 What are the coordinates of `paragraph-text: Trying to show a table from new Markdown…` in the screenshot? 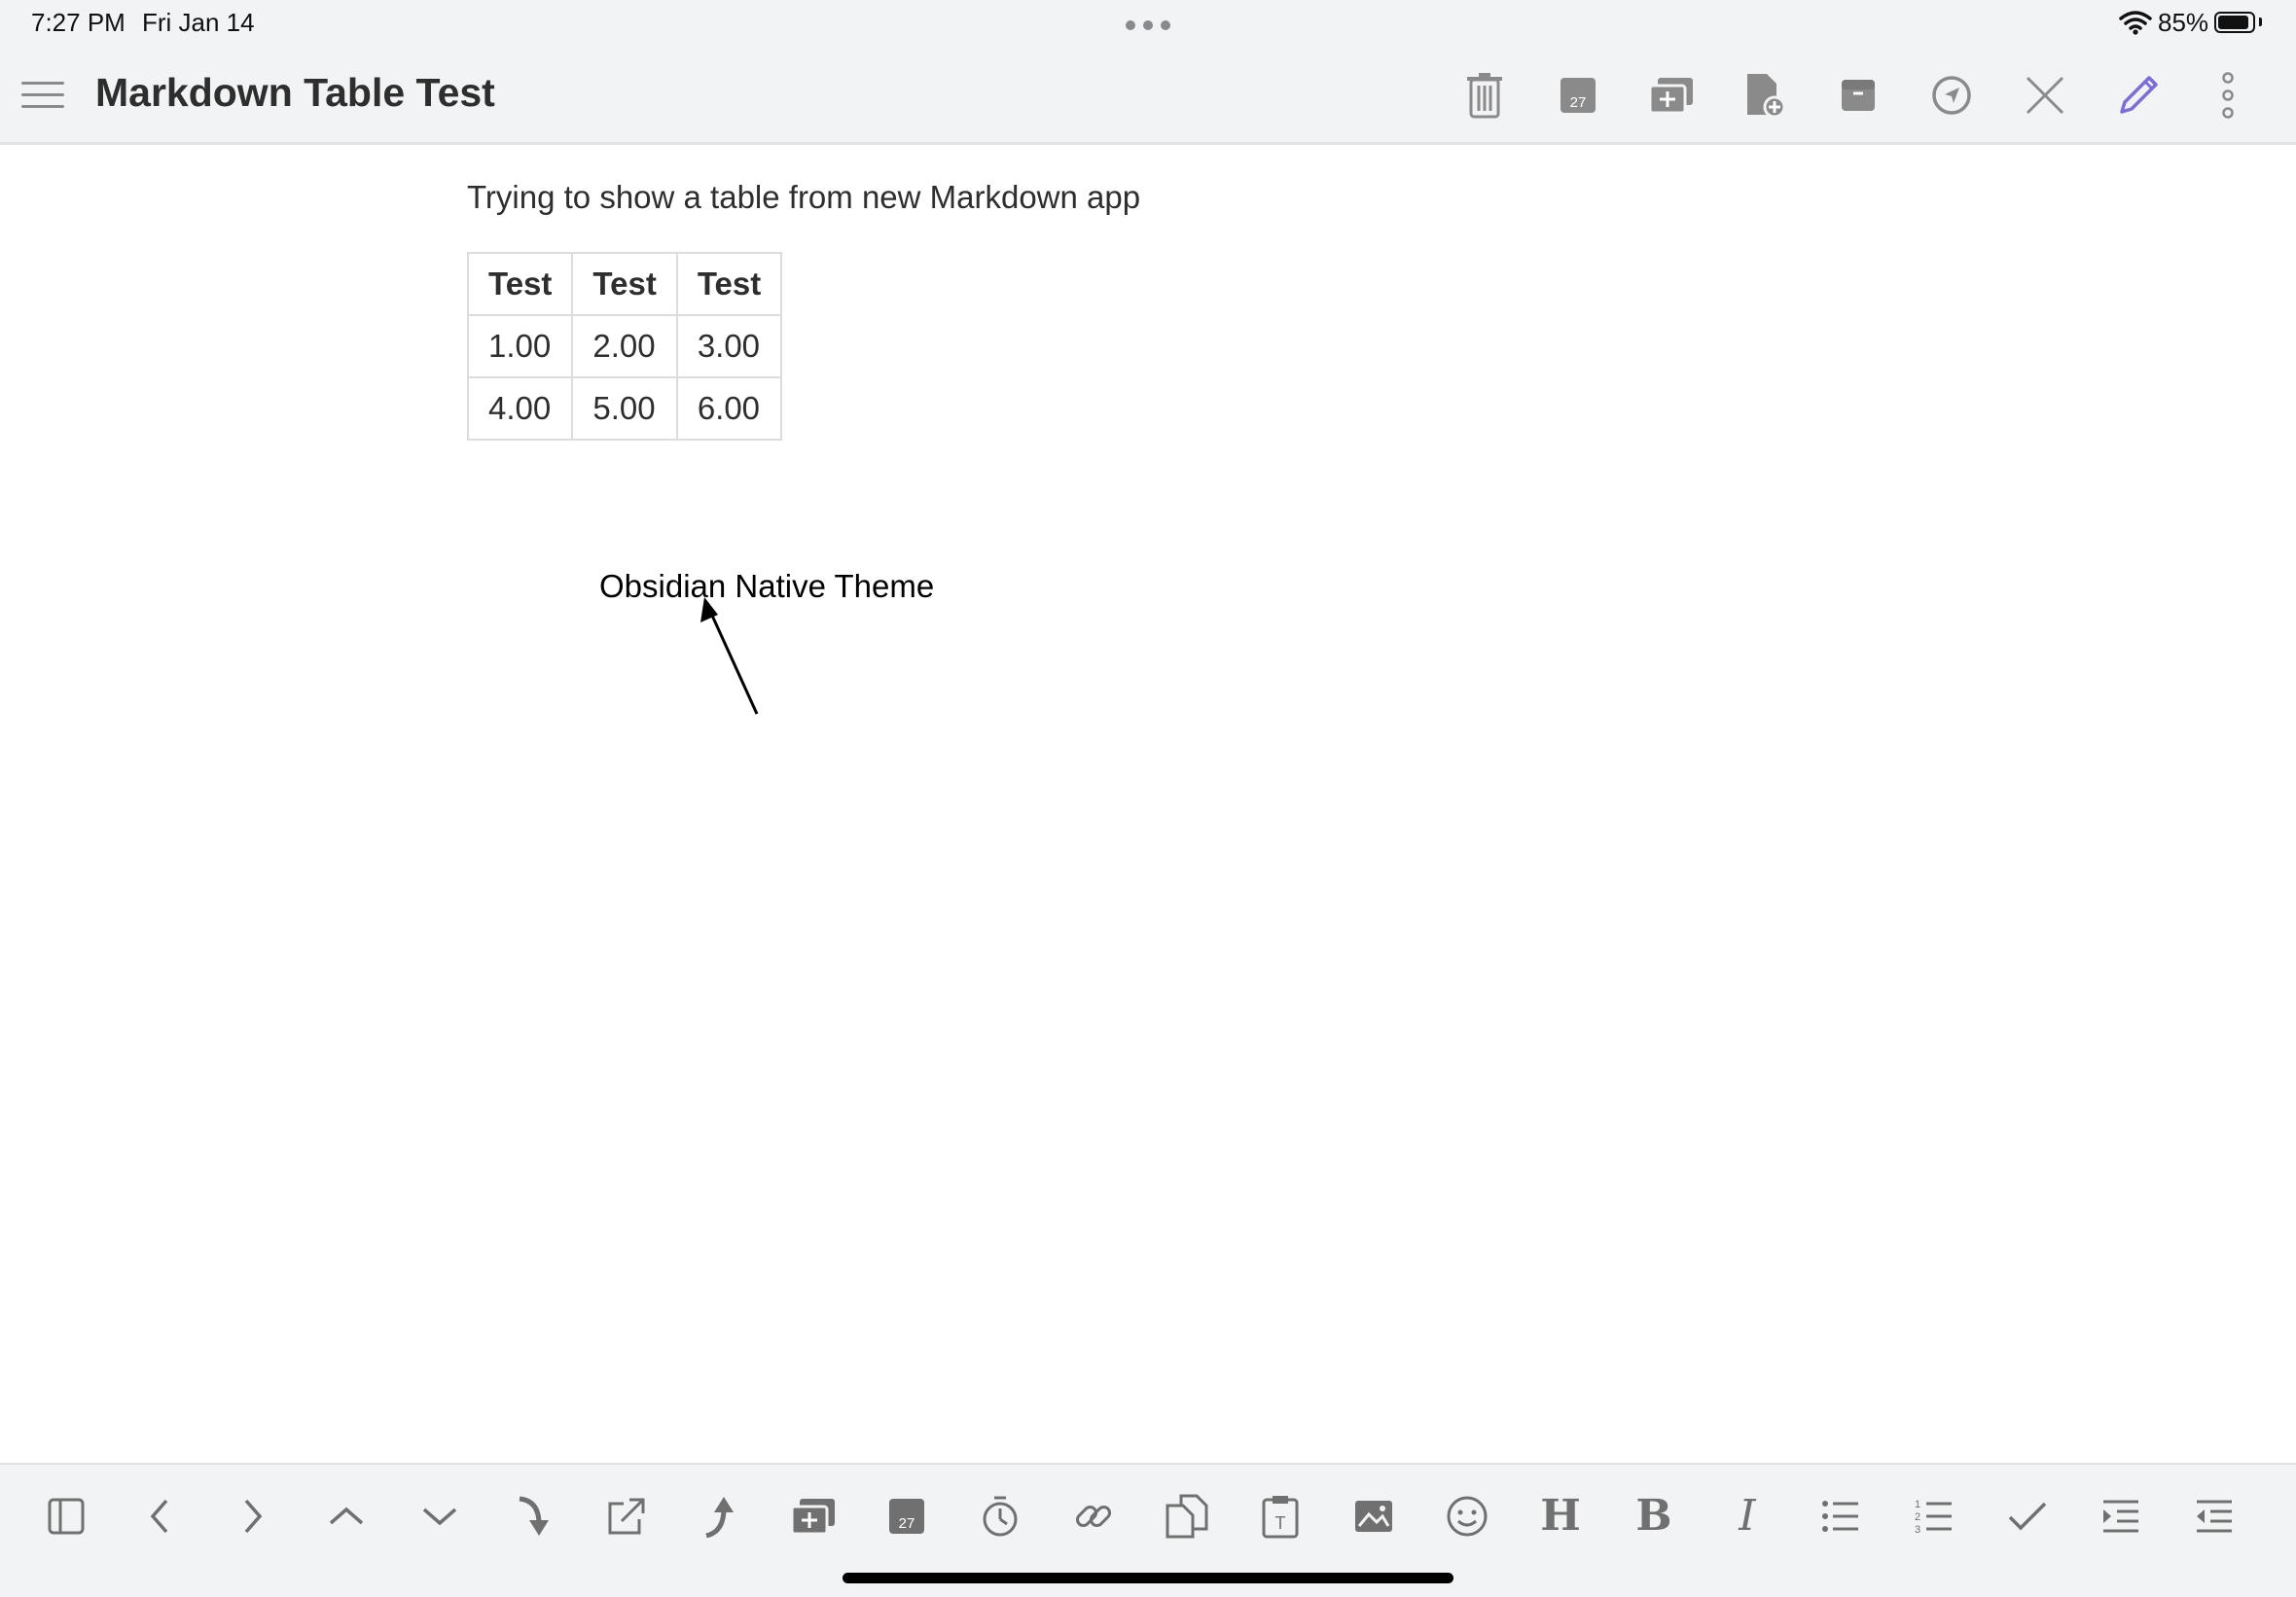 It's located at (804, 197).